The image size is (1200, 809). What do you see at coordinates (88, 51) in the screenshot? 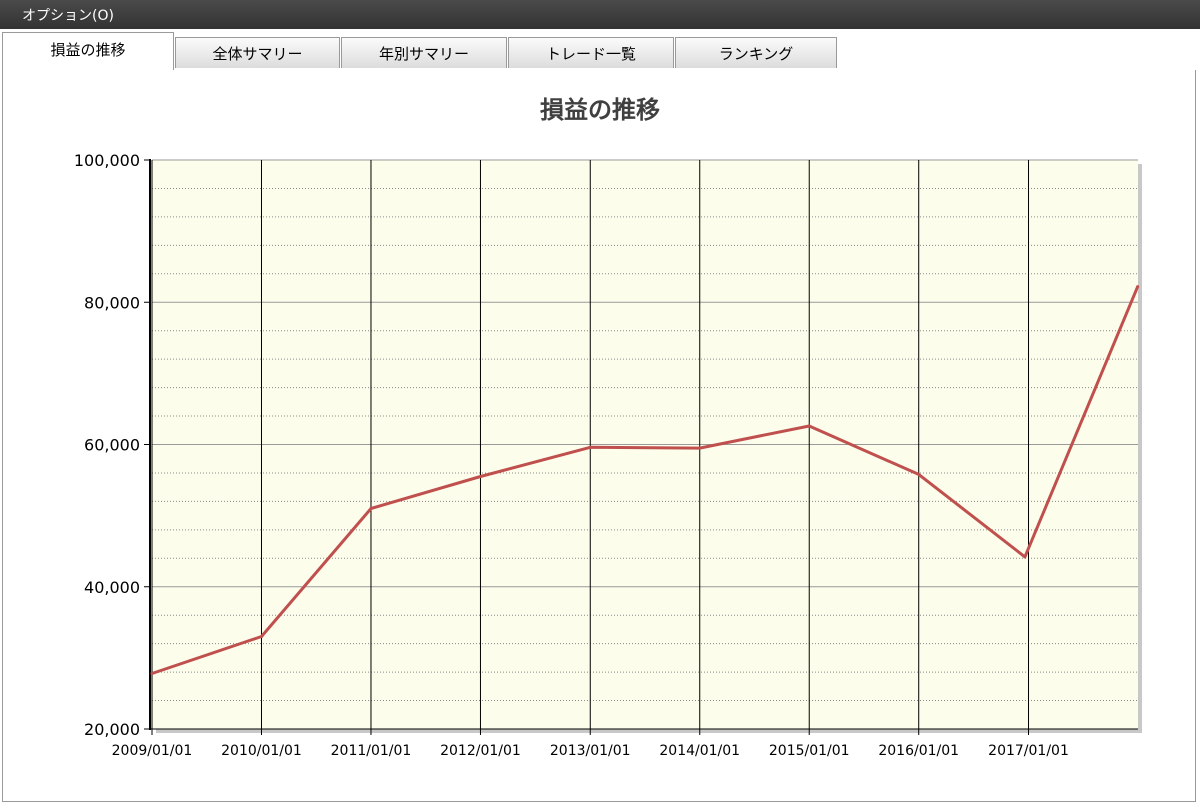
I see `tab-profit-trend: 損益の推移` at bounding box center [88, 51].